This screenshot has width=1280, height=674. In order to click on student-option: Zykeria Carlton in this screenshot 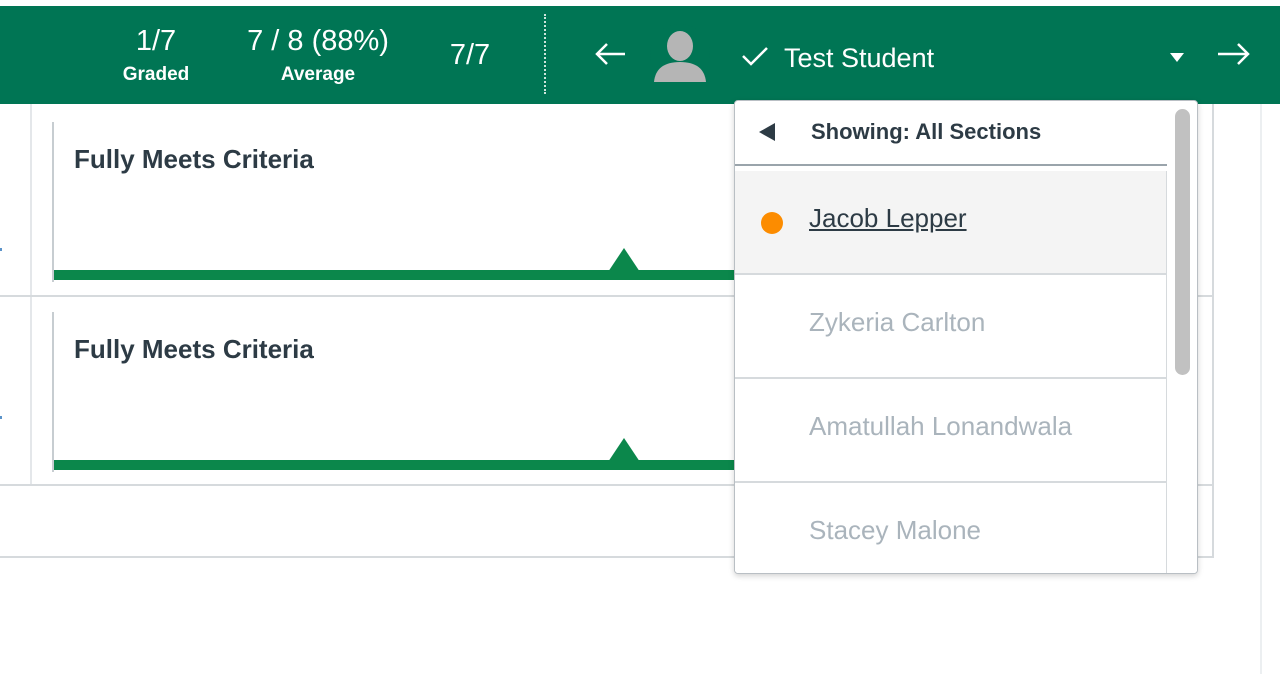, I will do `click(951, 327)`.